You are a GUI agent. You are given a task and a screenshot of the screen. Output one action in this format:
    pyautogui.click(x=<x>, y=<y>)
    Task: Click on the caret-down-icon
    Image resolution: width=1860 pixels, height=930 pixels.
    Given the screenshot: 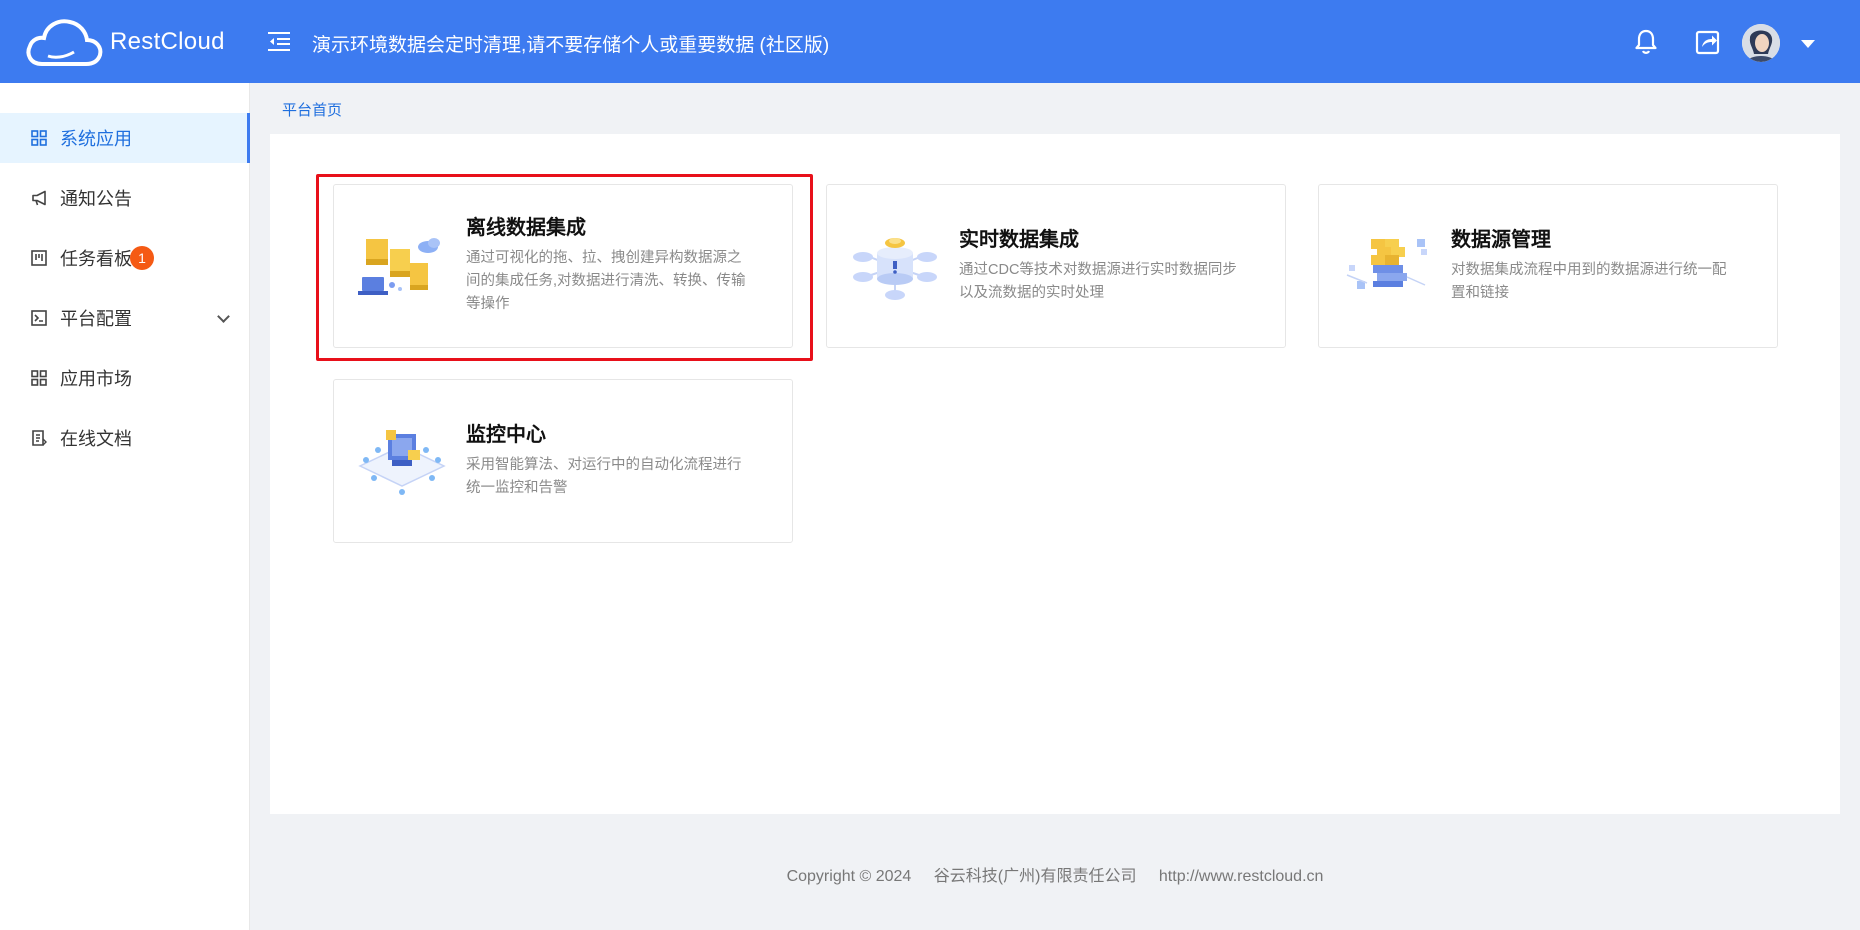 What is the action you would take?
    pyautogui.click(x=1808, y=44)
    